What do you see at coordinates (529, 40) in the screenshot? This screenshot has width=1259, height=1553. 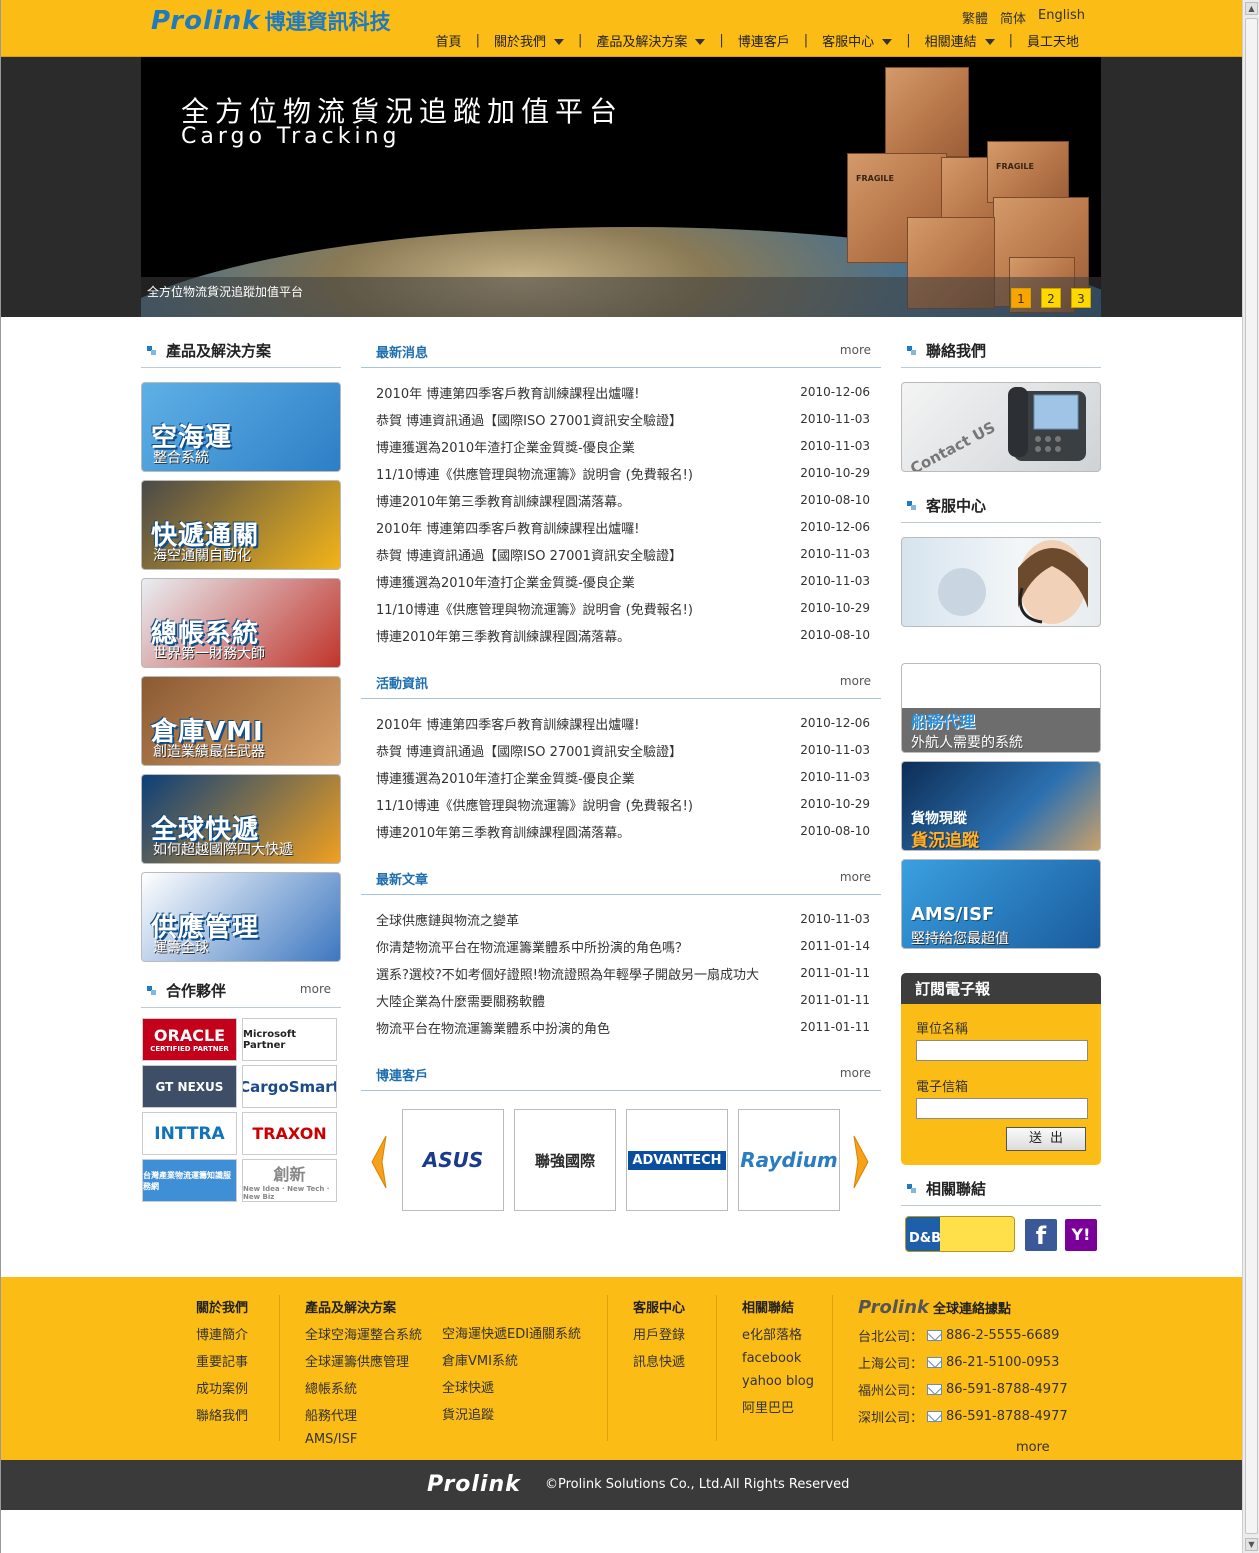 I see `nav-item: 關於我們` at bounding box center [529, 40].